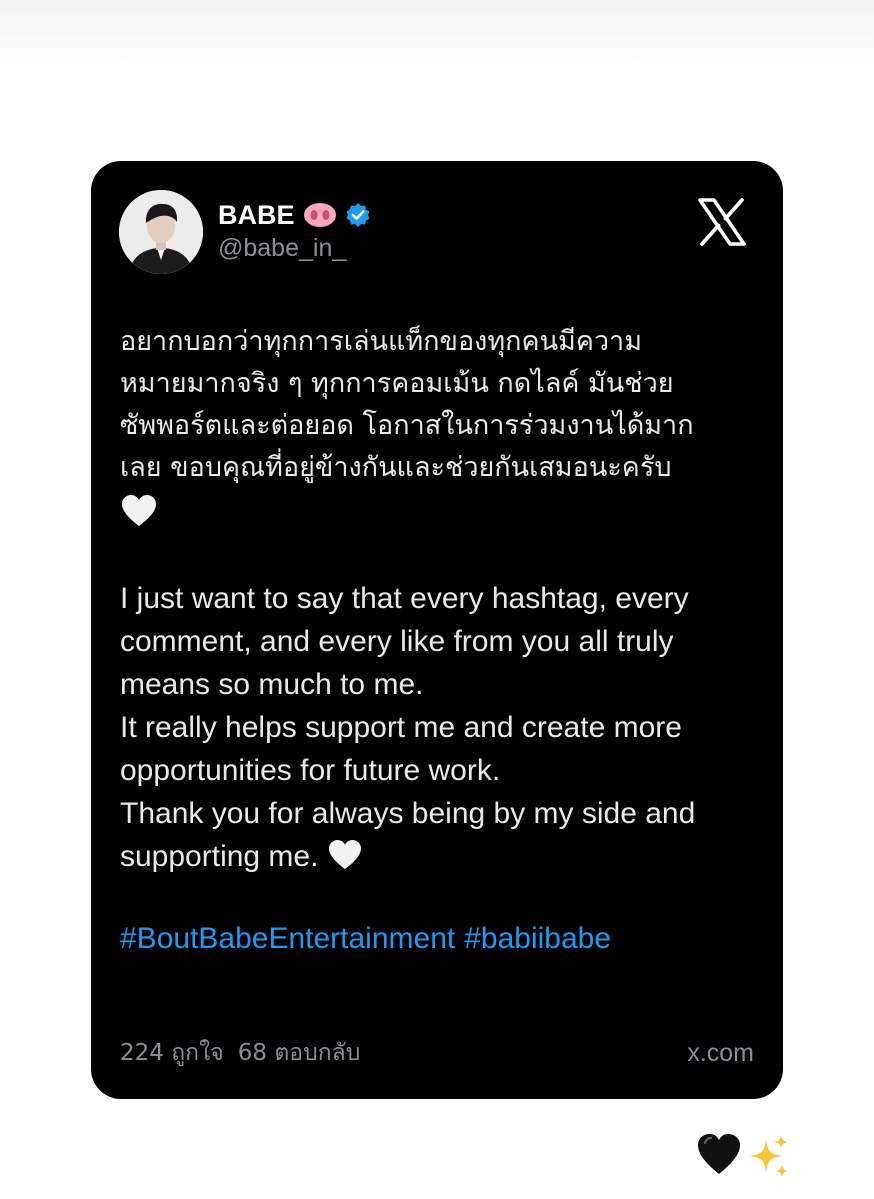 This screenshot has width=874, height=1199. What do you see at coordinates (719, 1154) in the screenshot?
I see `black-heart-emoji` at bounding box center [719, 1154].